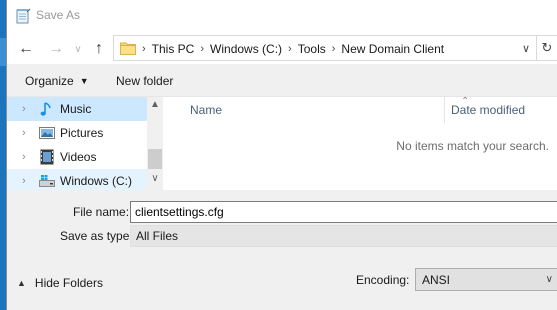 The width and height of the screenshot is (557, 310). What do you see at coordinates (26, 49) in the screenshot?
I see `back-arrow-icon: ←` at bounding box center [26, 49].